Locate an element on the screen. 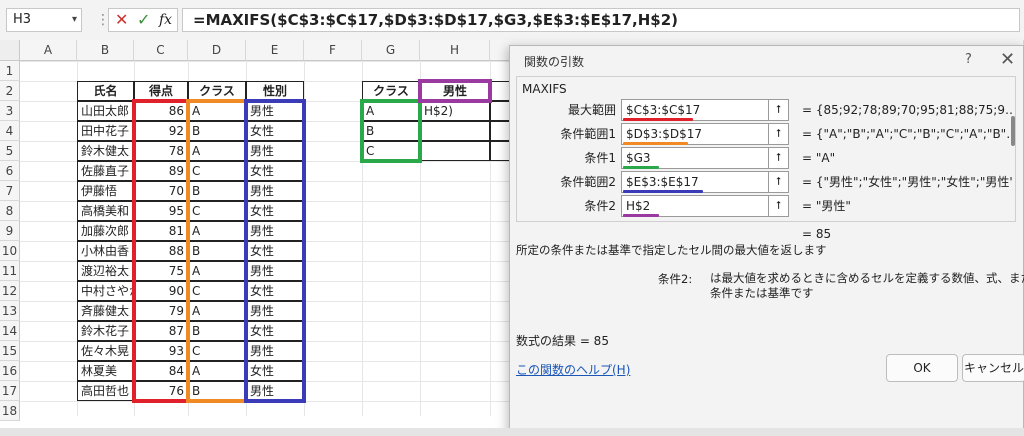  table-cell: 加藤次郎 is located at coordinates (105, 231).